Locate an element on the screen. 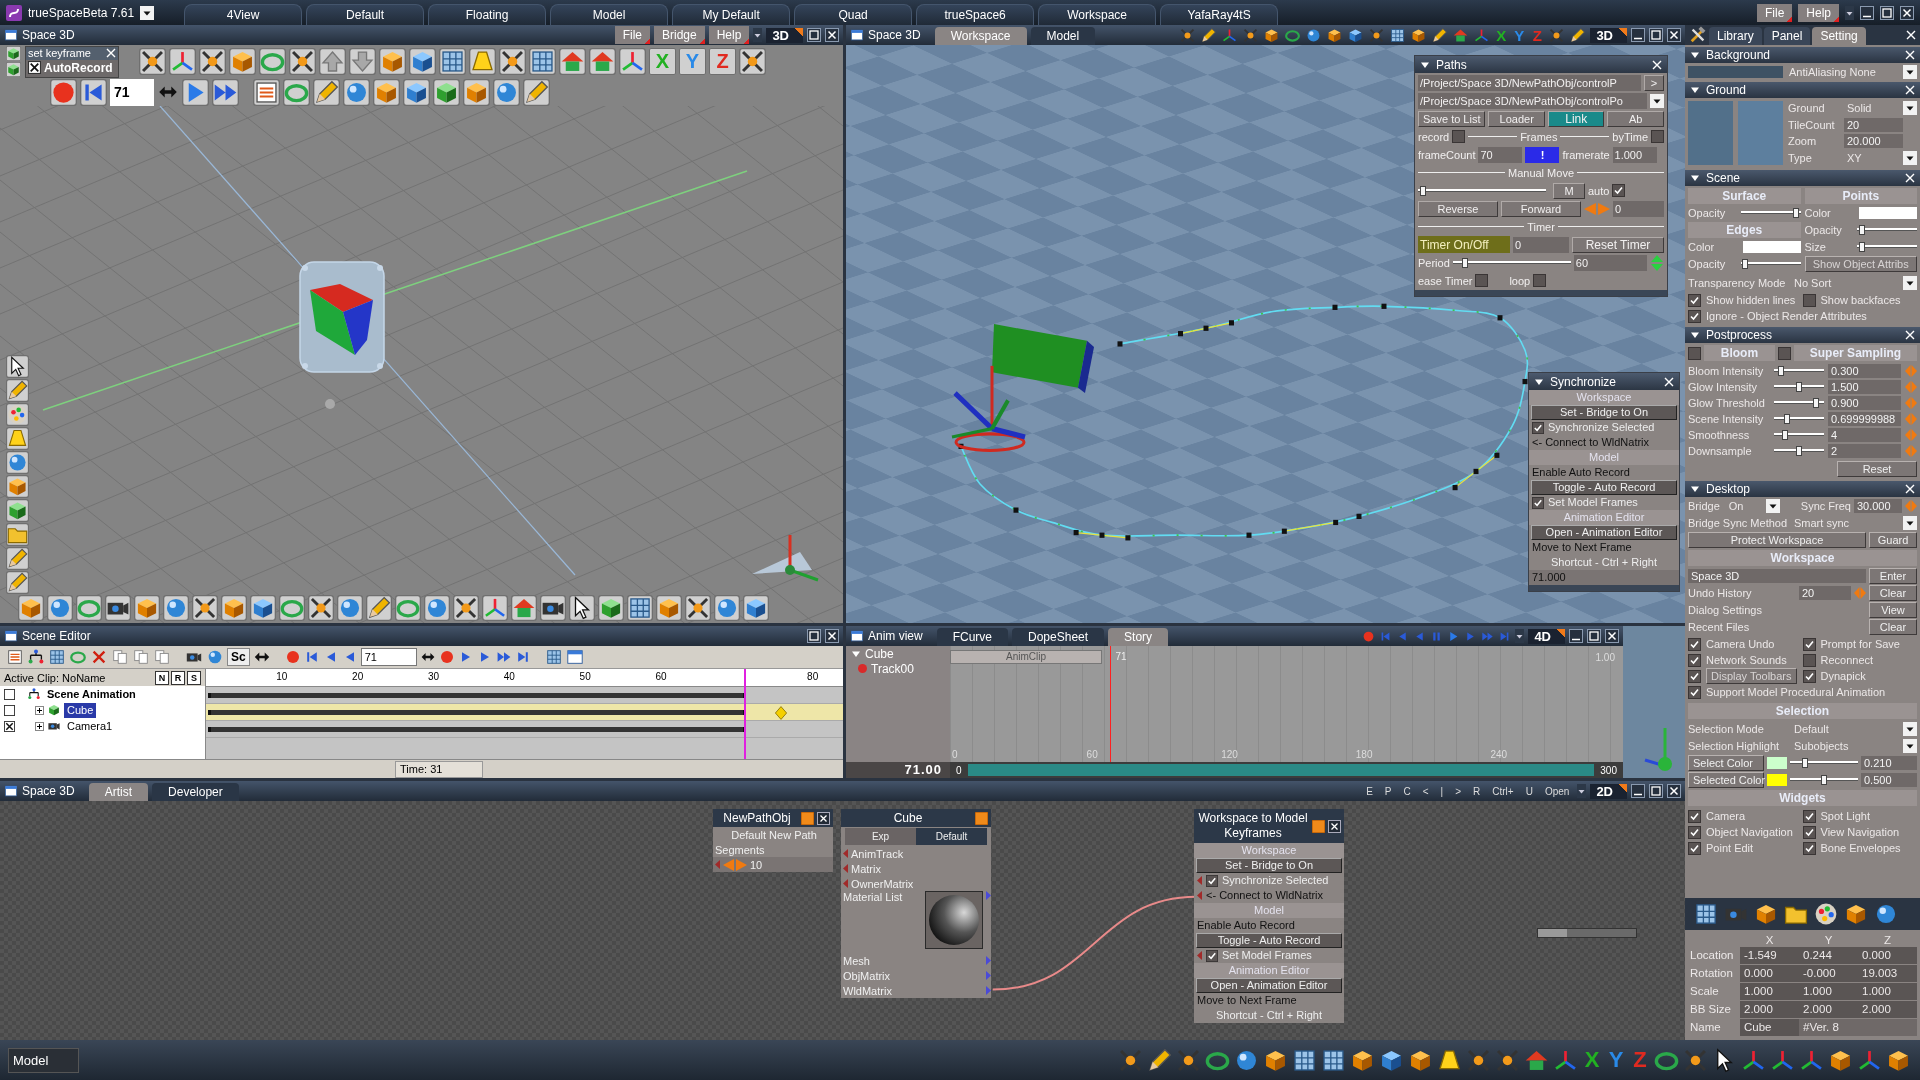 The height and width of the screenshot is (1080, 1920). value-field: 1.000 is located at coordinates (1634, 154).